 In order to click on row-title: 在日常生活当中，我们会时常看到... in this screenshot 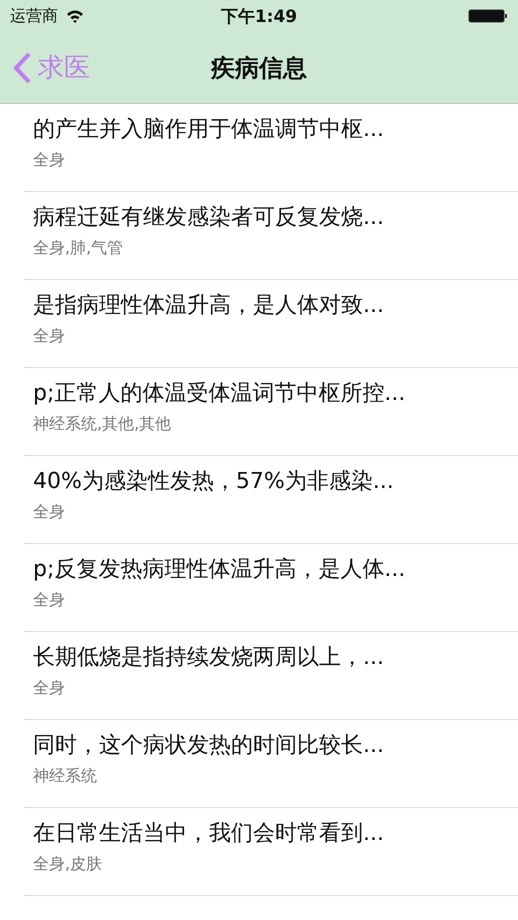, I will do `click(208, 834)`.